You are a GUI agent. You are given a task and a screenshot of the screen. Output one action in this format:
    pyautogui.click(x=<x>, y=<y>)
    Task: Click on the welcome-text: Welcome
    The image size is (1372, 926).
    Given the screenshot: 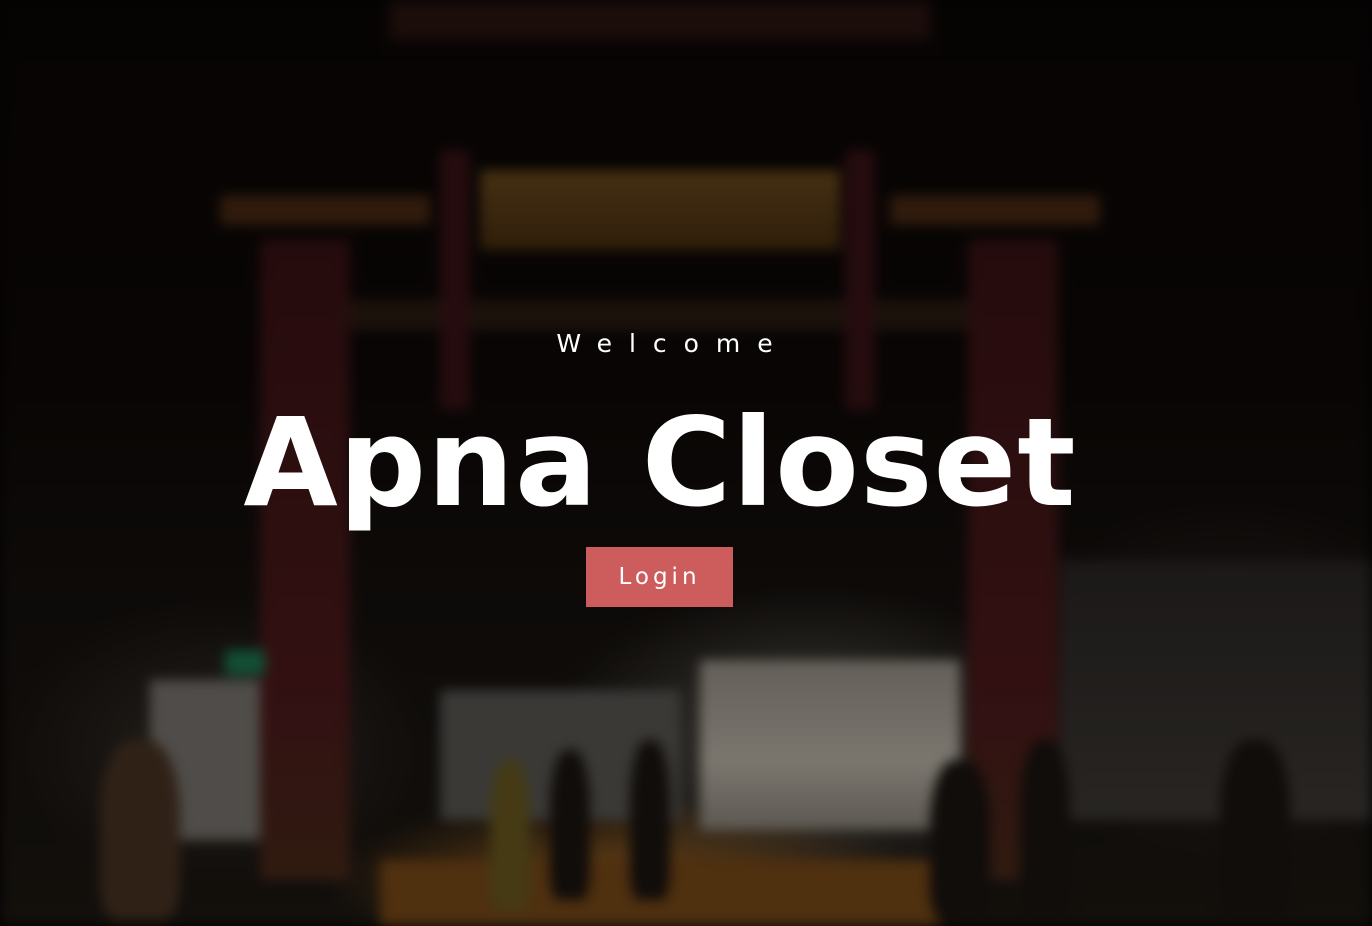 What is the action you would take?
    pyautogui.click(x=673, y=343)
    